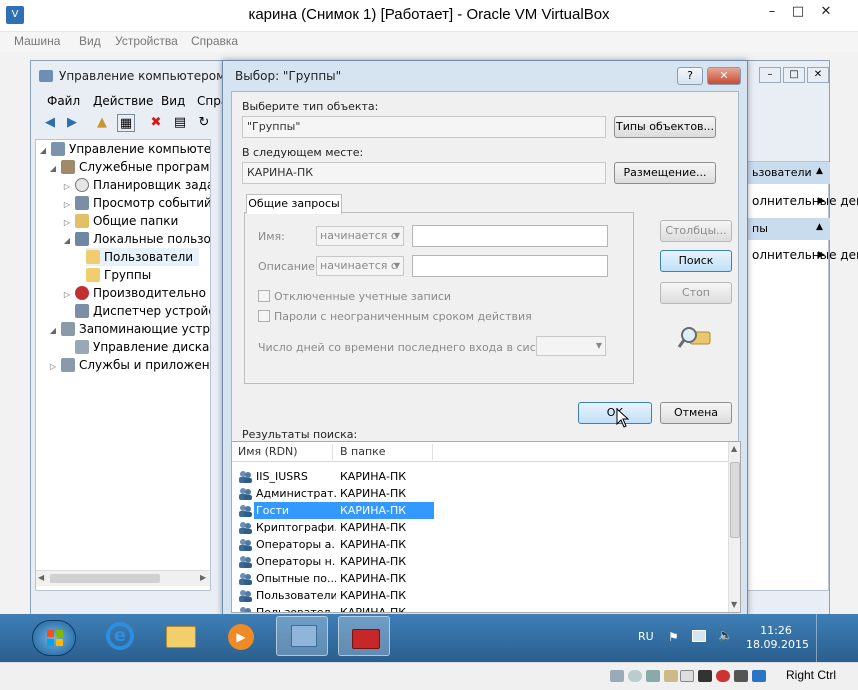 The image size is (858, 690). Describe the element at coordinates (777, 644) in the screenshot. I see `clock-date: 18.09.2015` at that location.